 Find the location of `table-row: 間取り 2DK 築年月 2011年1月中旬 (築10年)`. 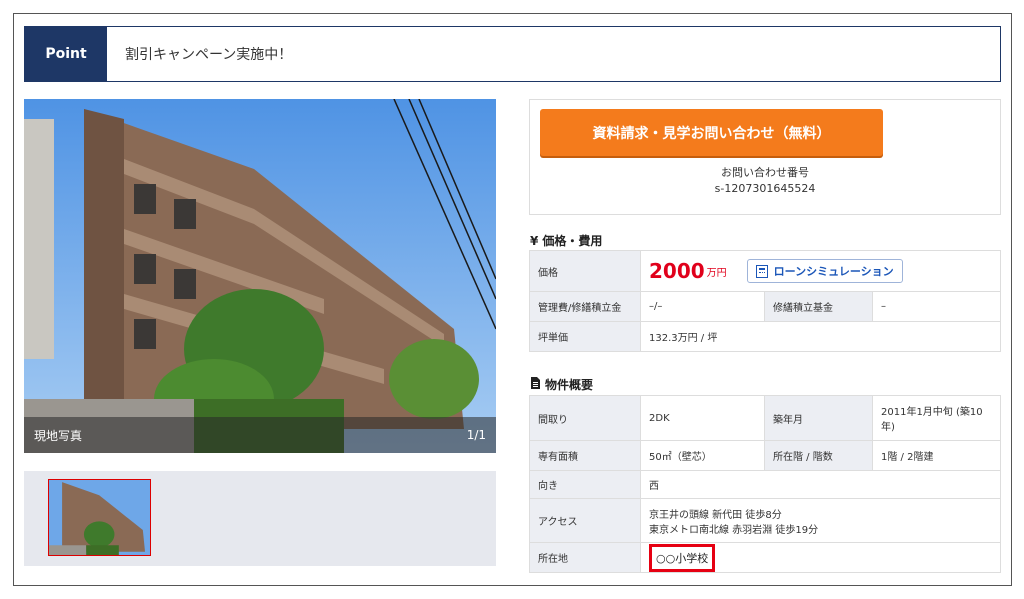

table-row: 間取り 2DK 築年月 2011年1月中旬 (築10年) is located at coordinates (765, 418).